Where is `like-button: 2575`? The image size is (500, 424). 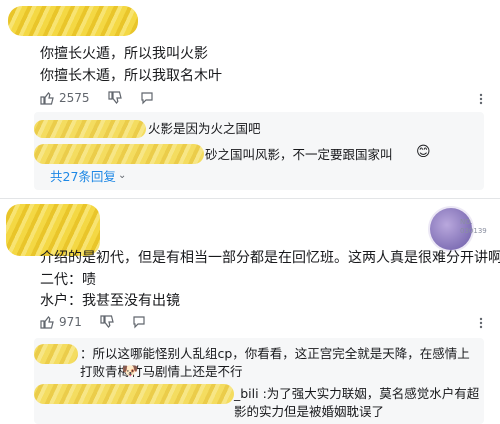
like-button: 2575 is located at coordinates (65, 98).